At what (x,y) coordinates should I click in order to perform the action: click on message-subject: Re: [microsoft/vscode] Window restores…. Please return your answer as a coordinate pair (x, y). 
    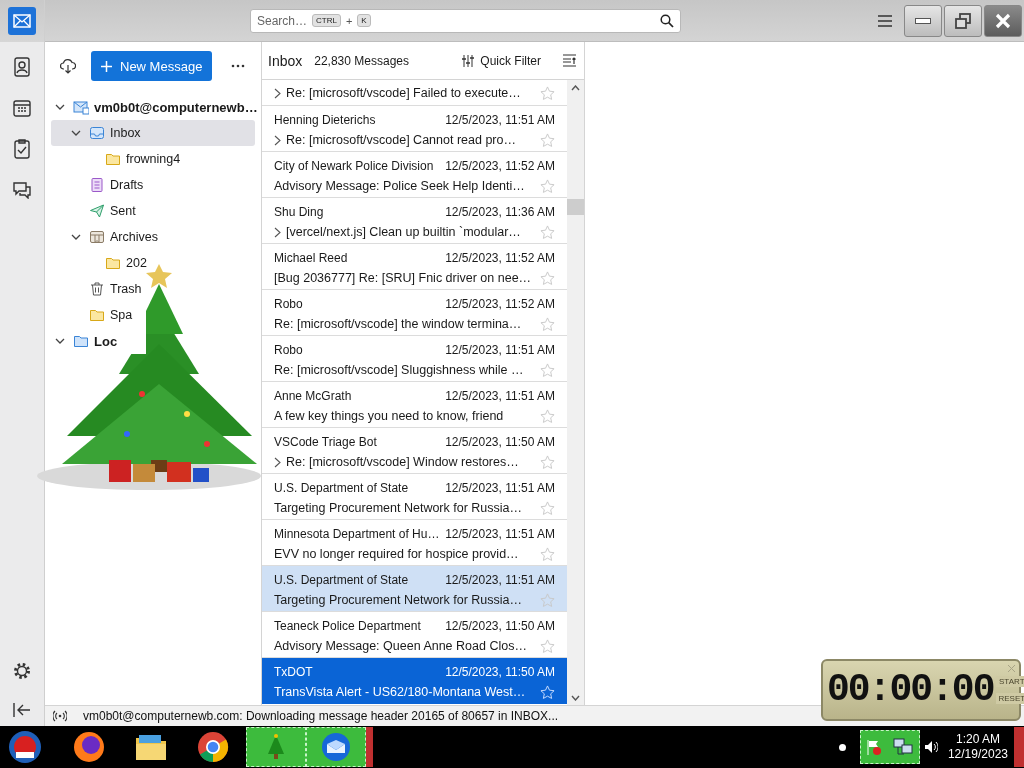
    Looking at the image, I should click on (403, 462).